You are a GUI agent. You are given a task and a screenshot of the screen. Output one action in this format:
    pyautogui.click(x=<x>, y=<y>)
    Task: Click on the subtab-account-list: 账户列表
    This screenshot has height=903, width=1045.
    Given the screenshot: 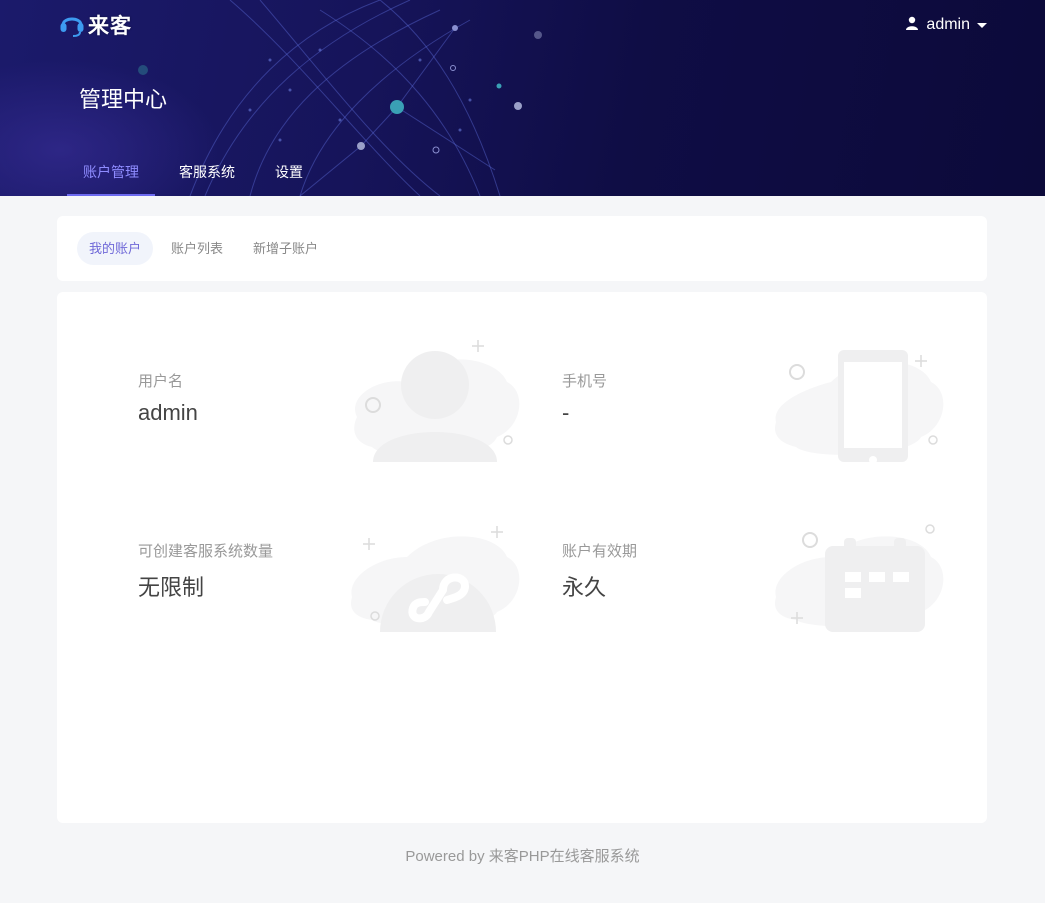 What is the action you would take?
    pyautogui.click(x=197, y=248)
    